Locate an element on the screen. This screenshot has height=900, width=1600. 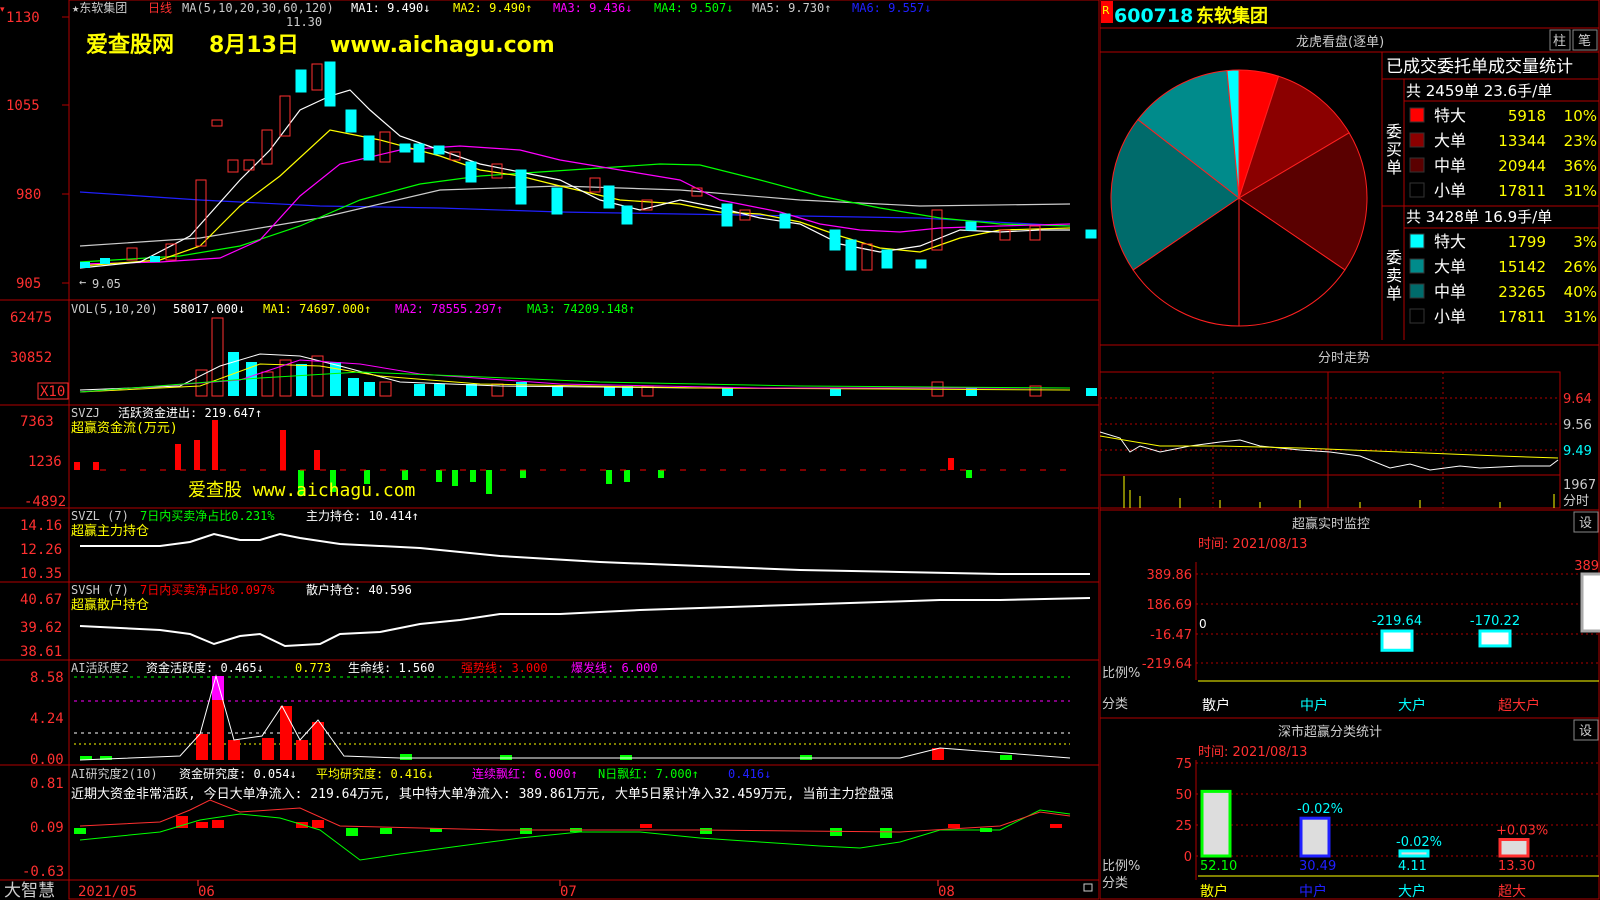
ma-lines is located at coordinates (575, 179).